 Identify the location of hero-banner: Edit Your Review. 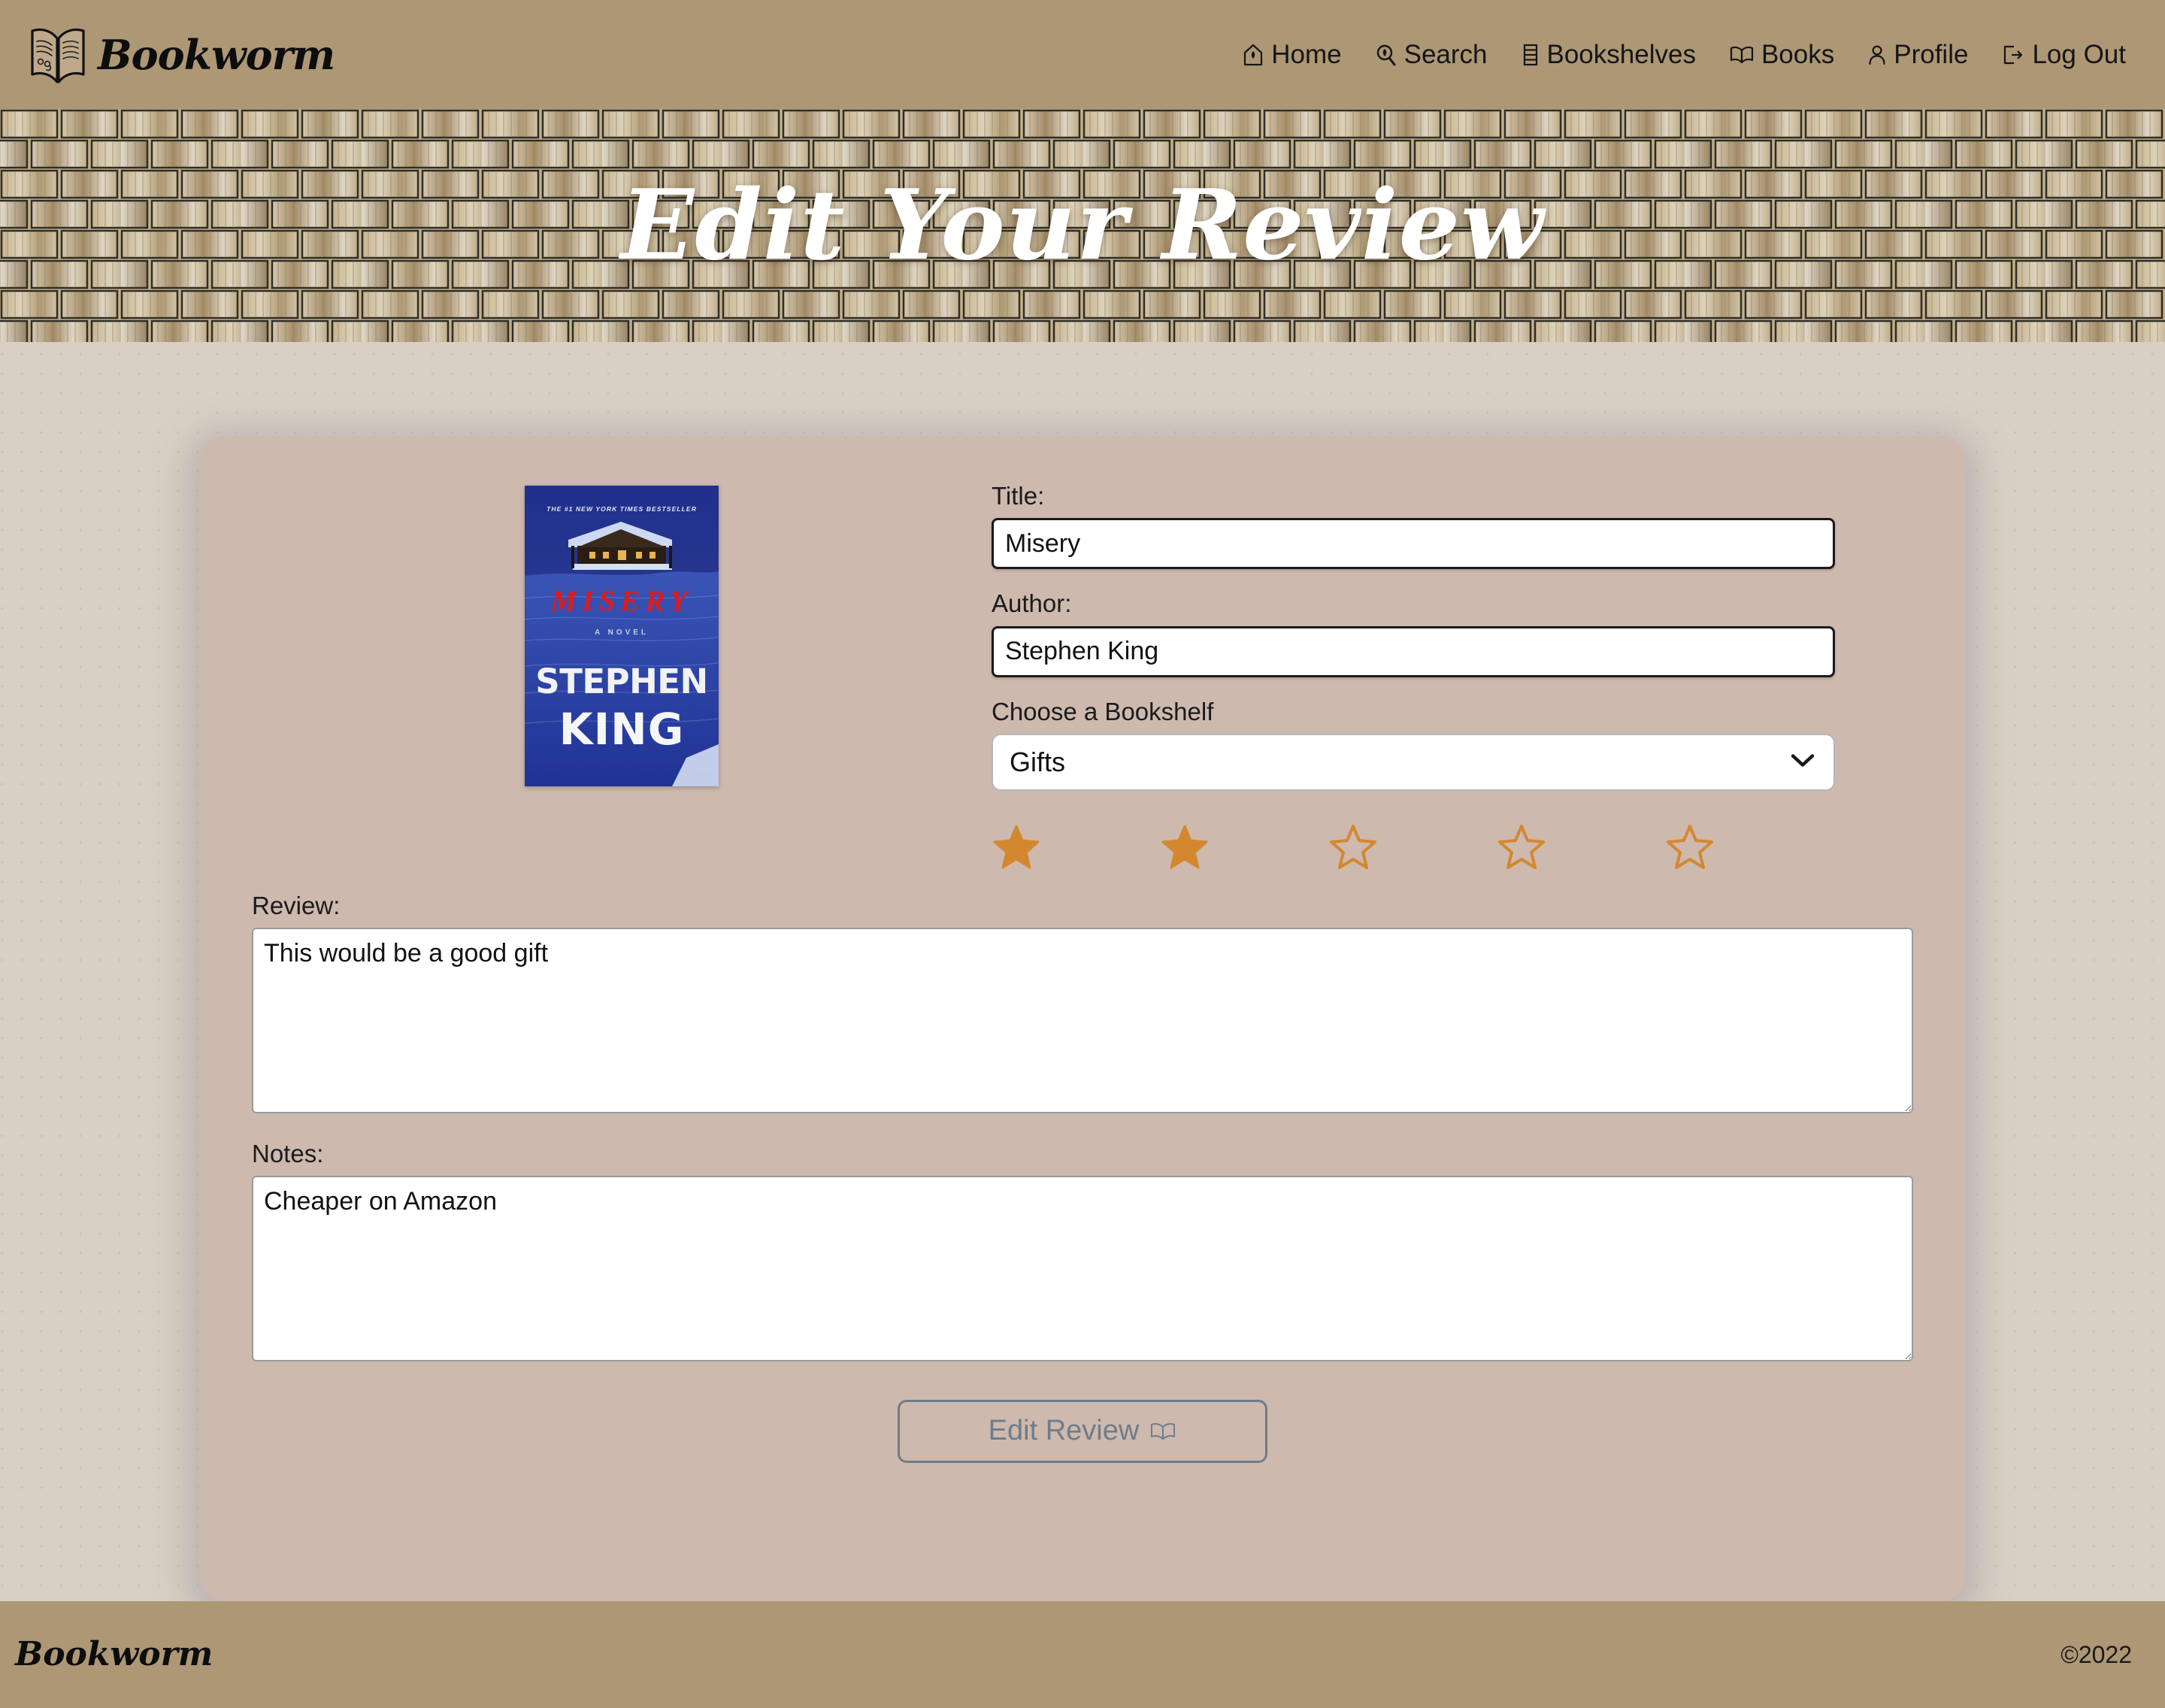
(1082, 225).